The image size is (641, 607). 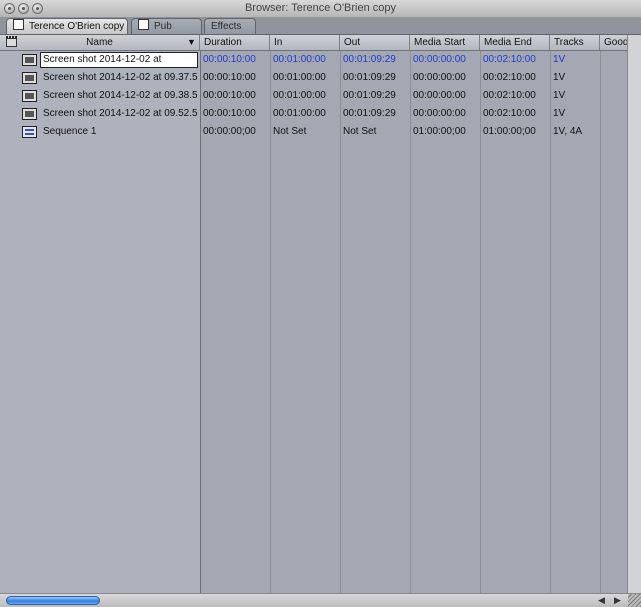 What do you see at coordinates (100, 42) in the screenshot?
I see `column-header-name: Name ▼` at bounding box center [100, 42].